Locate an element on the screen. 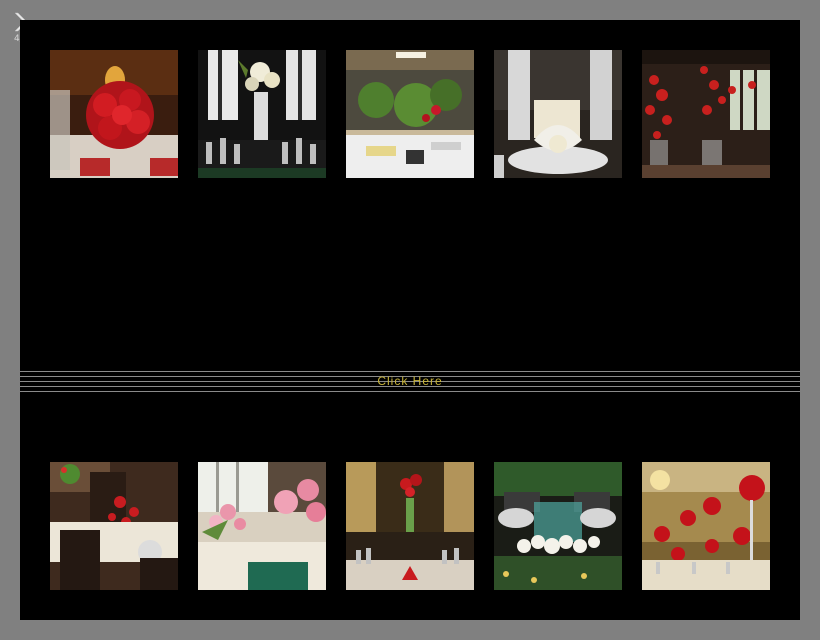 Image resolution: width=820 pixels, height=640 pixels. photo-dining-table-red-flowers is located at coordinates (114, 526).